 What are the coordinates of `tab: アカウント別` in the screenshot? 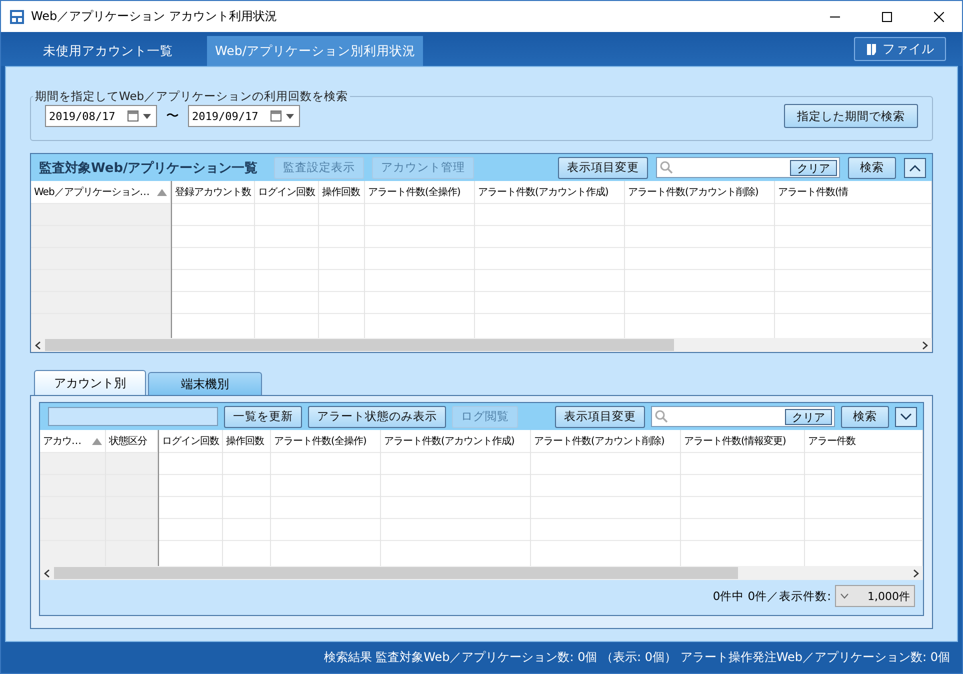 It's located at (90, 382).